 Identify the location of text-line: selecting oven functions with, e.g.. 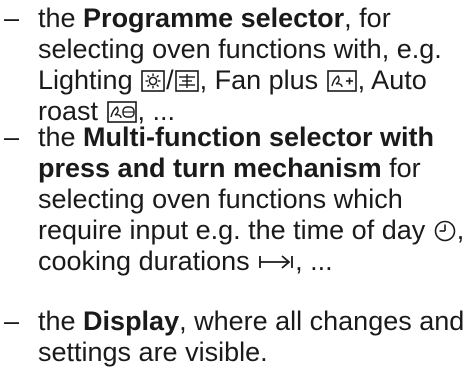
(240, 49).